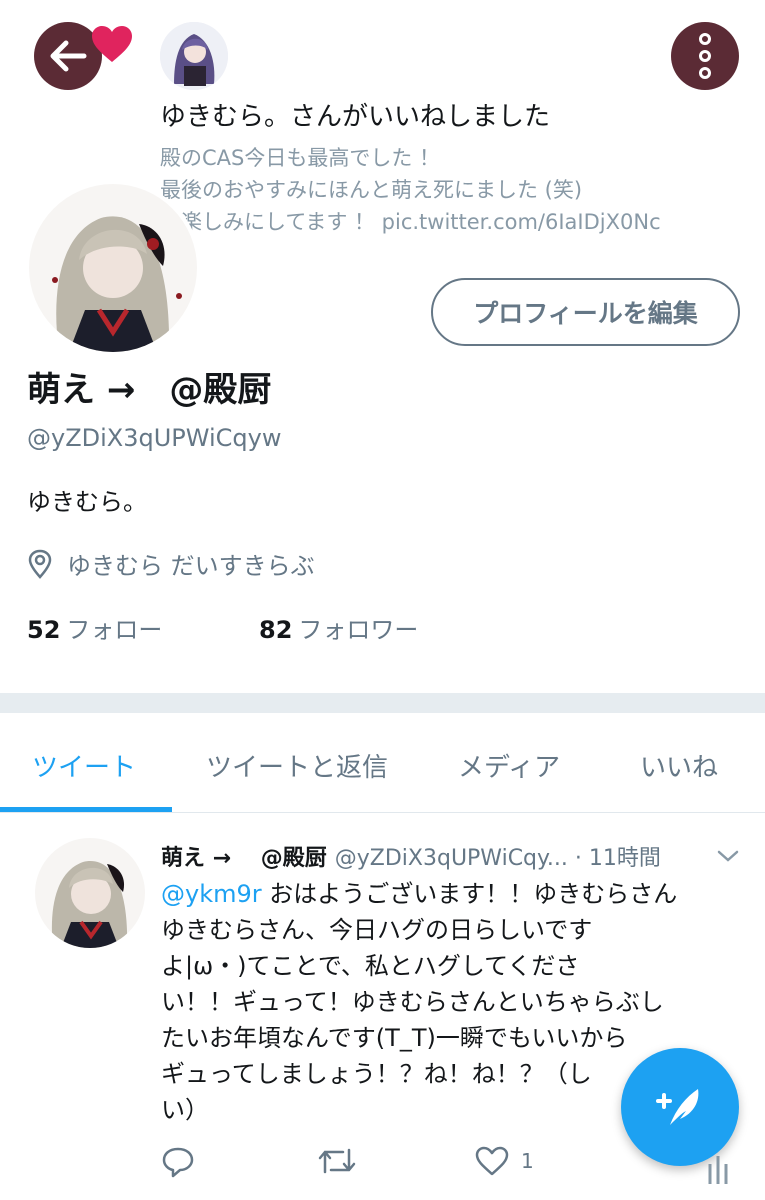  I want to click on followers-label: フォロワー, so click(358, 630).